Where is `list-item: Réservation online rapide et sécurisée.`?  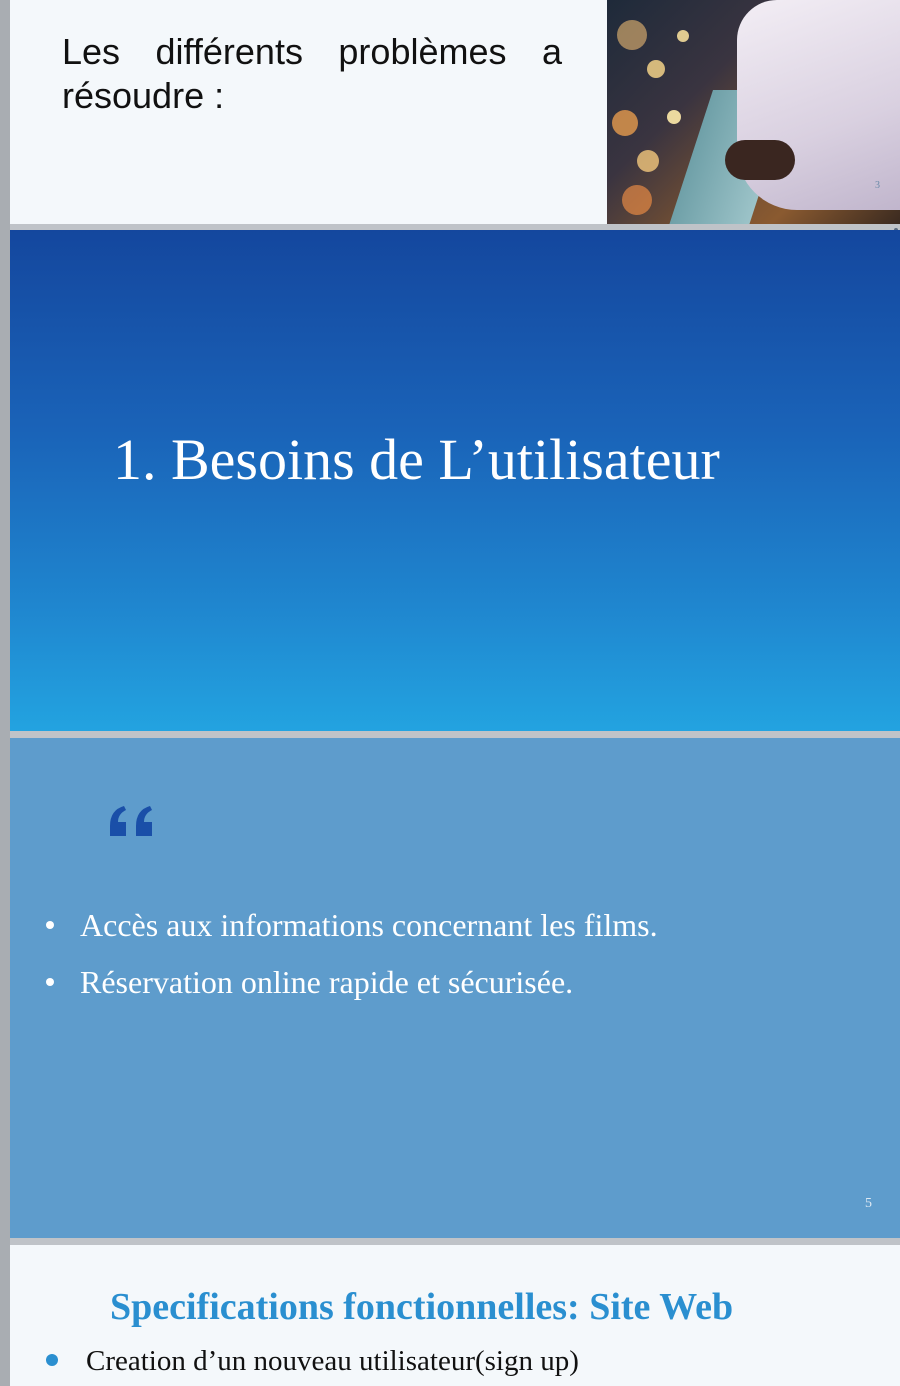 list-item: Réservation online rapide et sécurisée. is located at coordinates (349, 982).